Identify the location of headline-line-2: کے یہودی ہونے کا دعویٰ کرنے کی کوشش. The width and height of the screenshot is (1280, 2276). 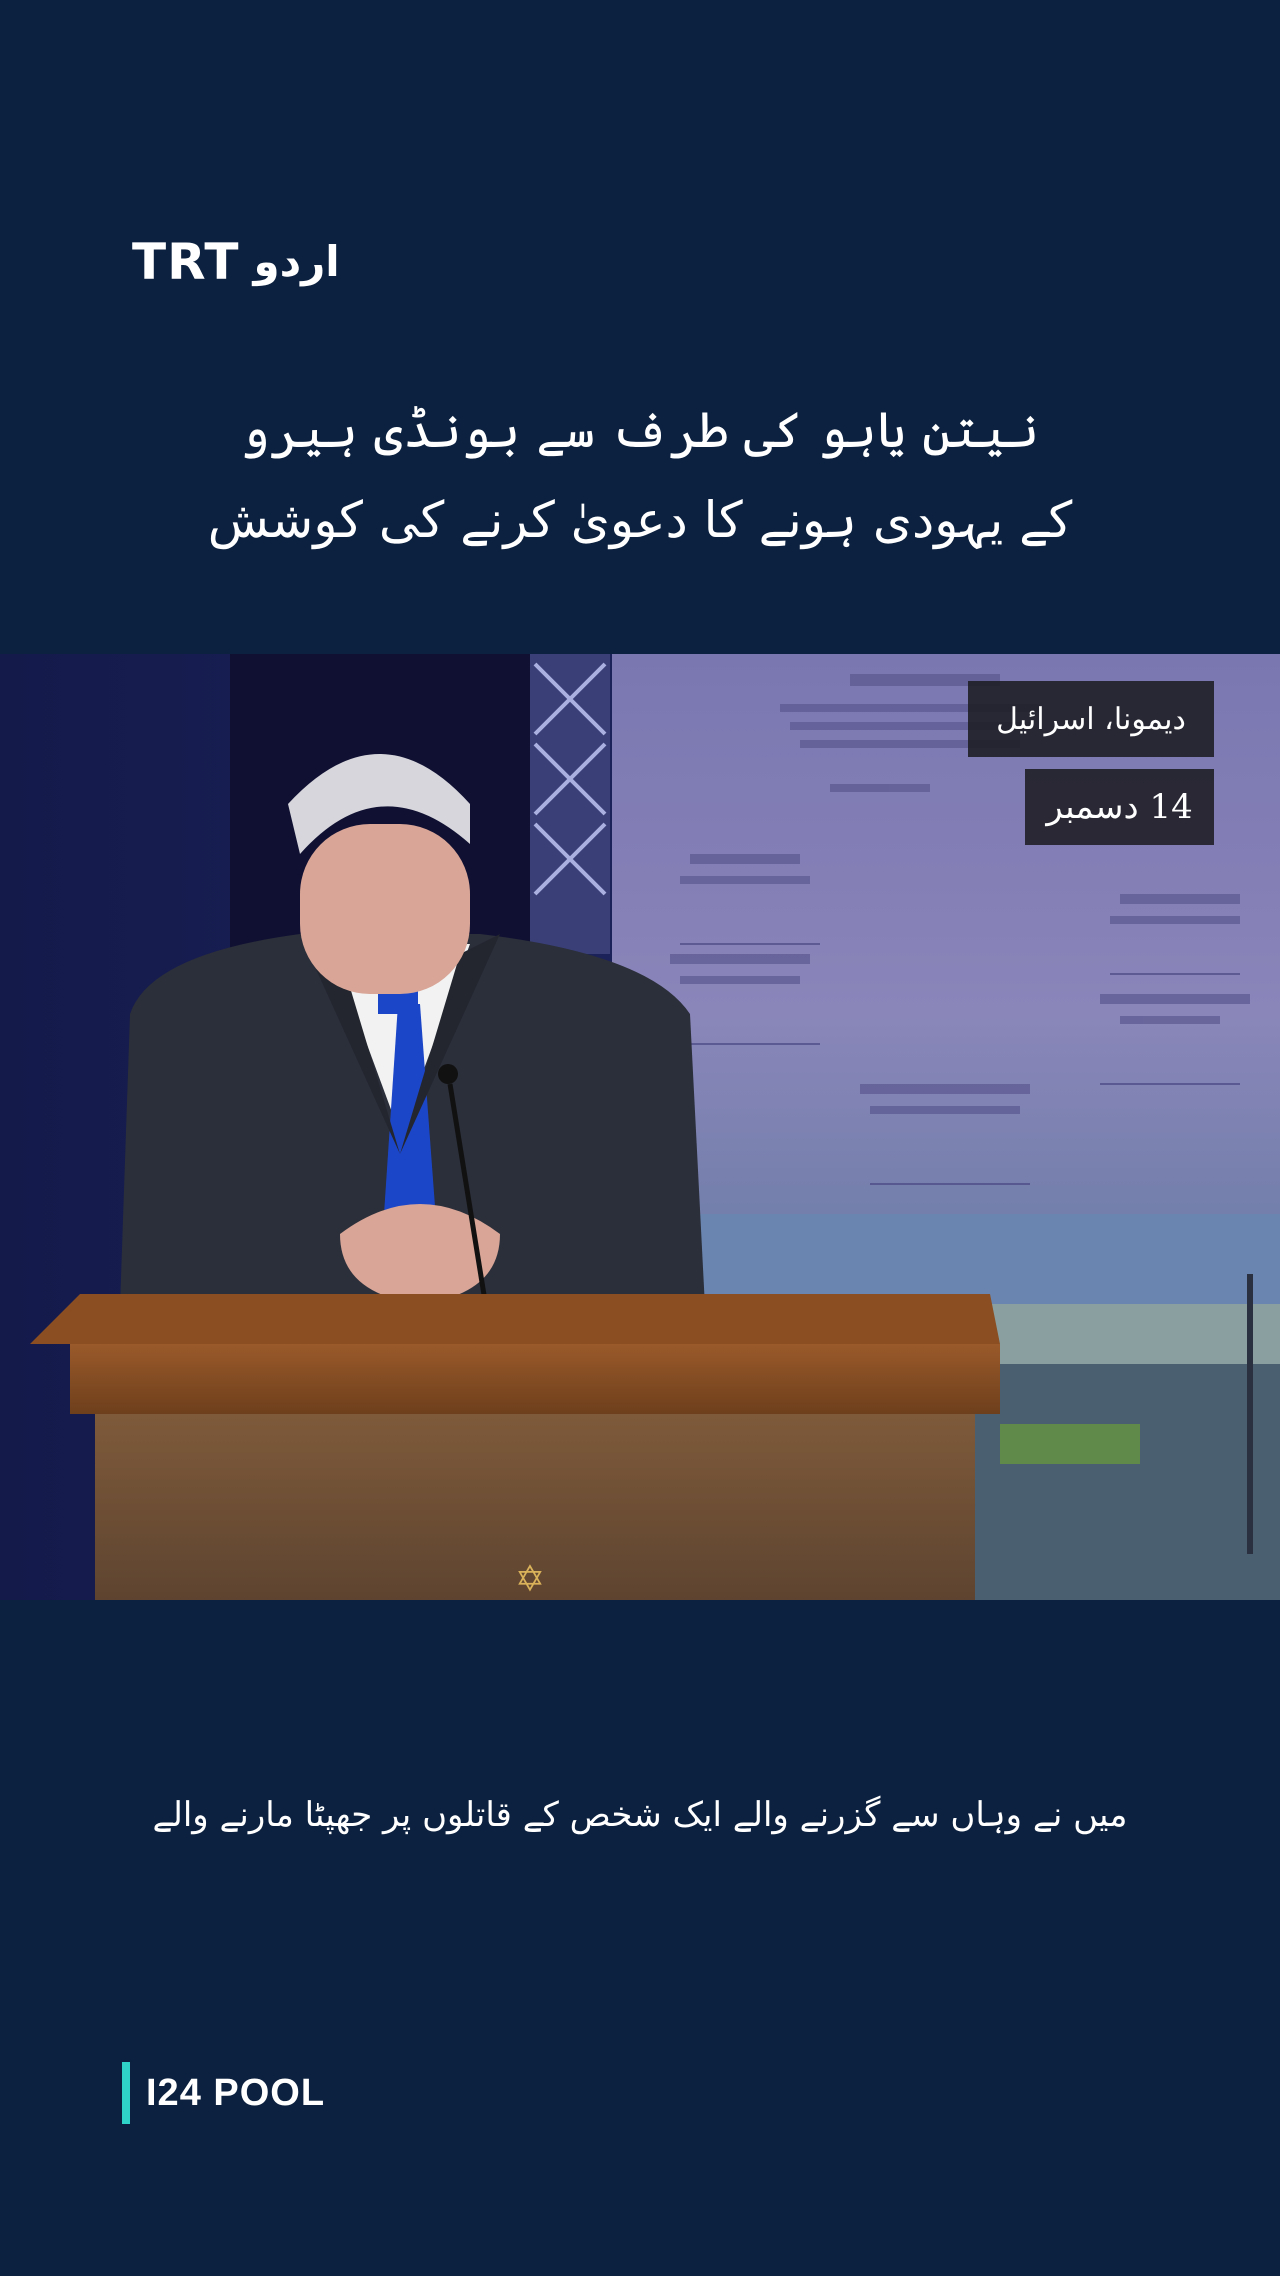
(640, 520).